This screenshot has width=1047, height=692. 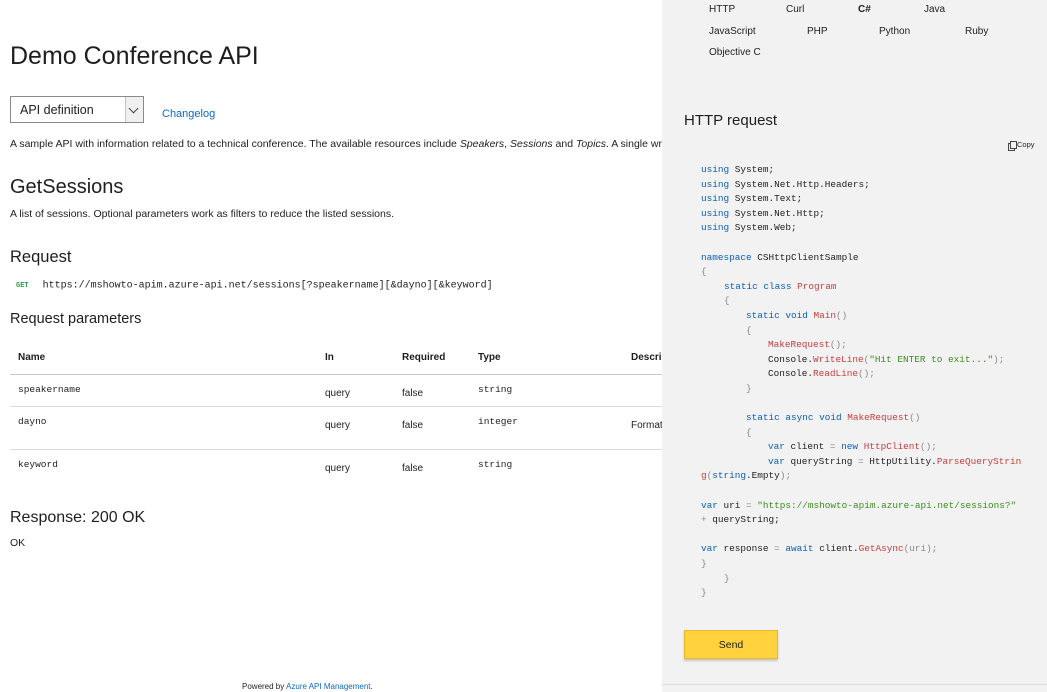 What do you see at coordinates (900, 461) in the screenshot?
I see `code-text: HttpUtility.` at bounding box center [900, 461].